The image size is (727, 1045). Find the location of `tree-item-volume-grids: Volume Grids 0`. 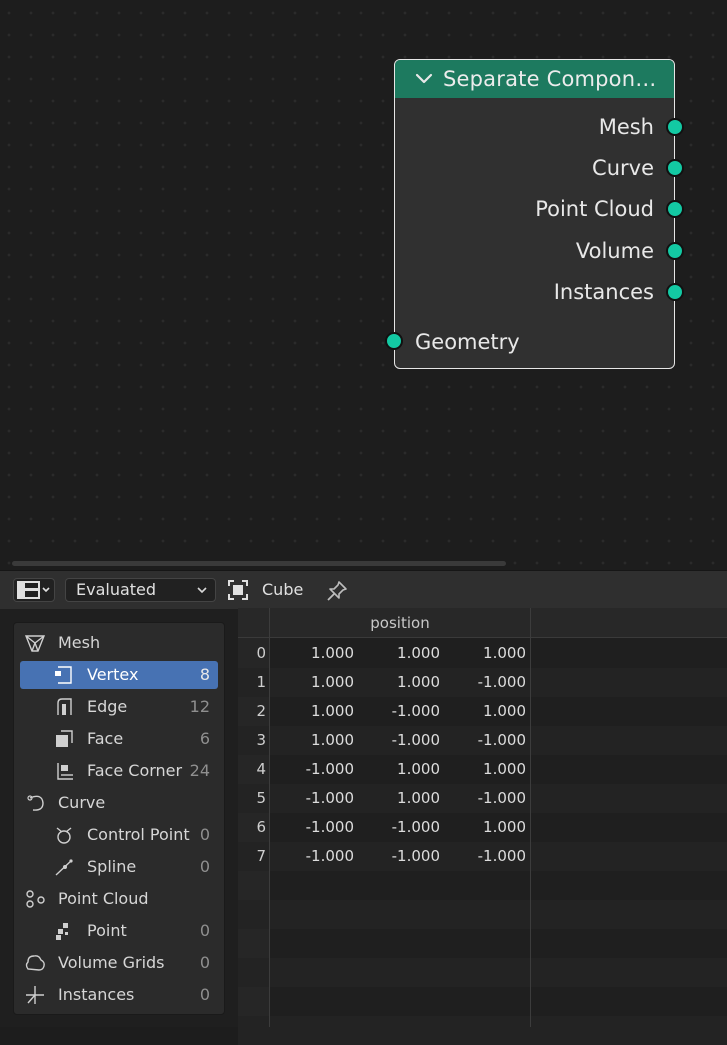

tree-item-volume-grids: Volume Grids 0 is located at coordinates (119, 963).